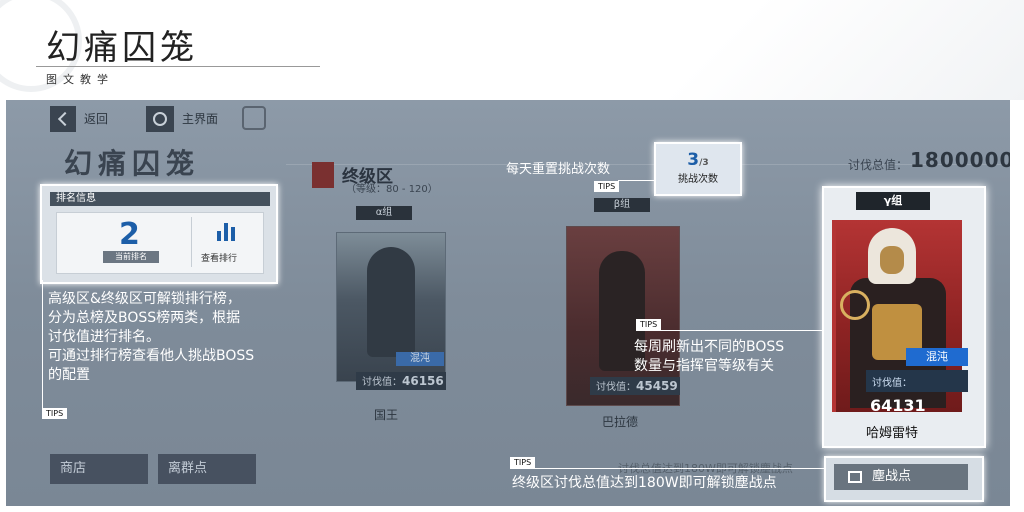  I want to click on gamma-group-tag: γ组, so click(893, 201).